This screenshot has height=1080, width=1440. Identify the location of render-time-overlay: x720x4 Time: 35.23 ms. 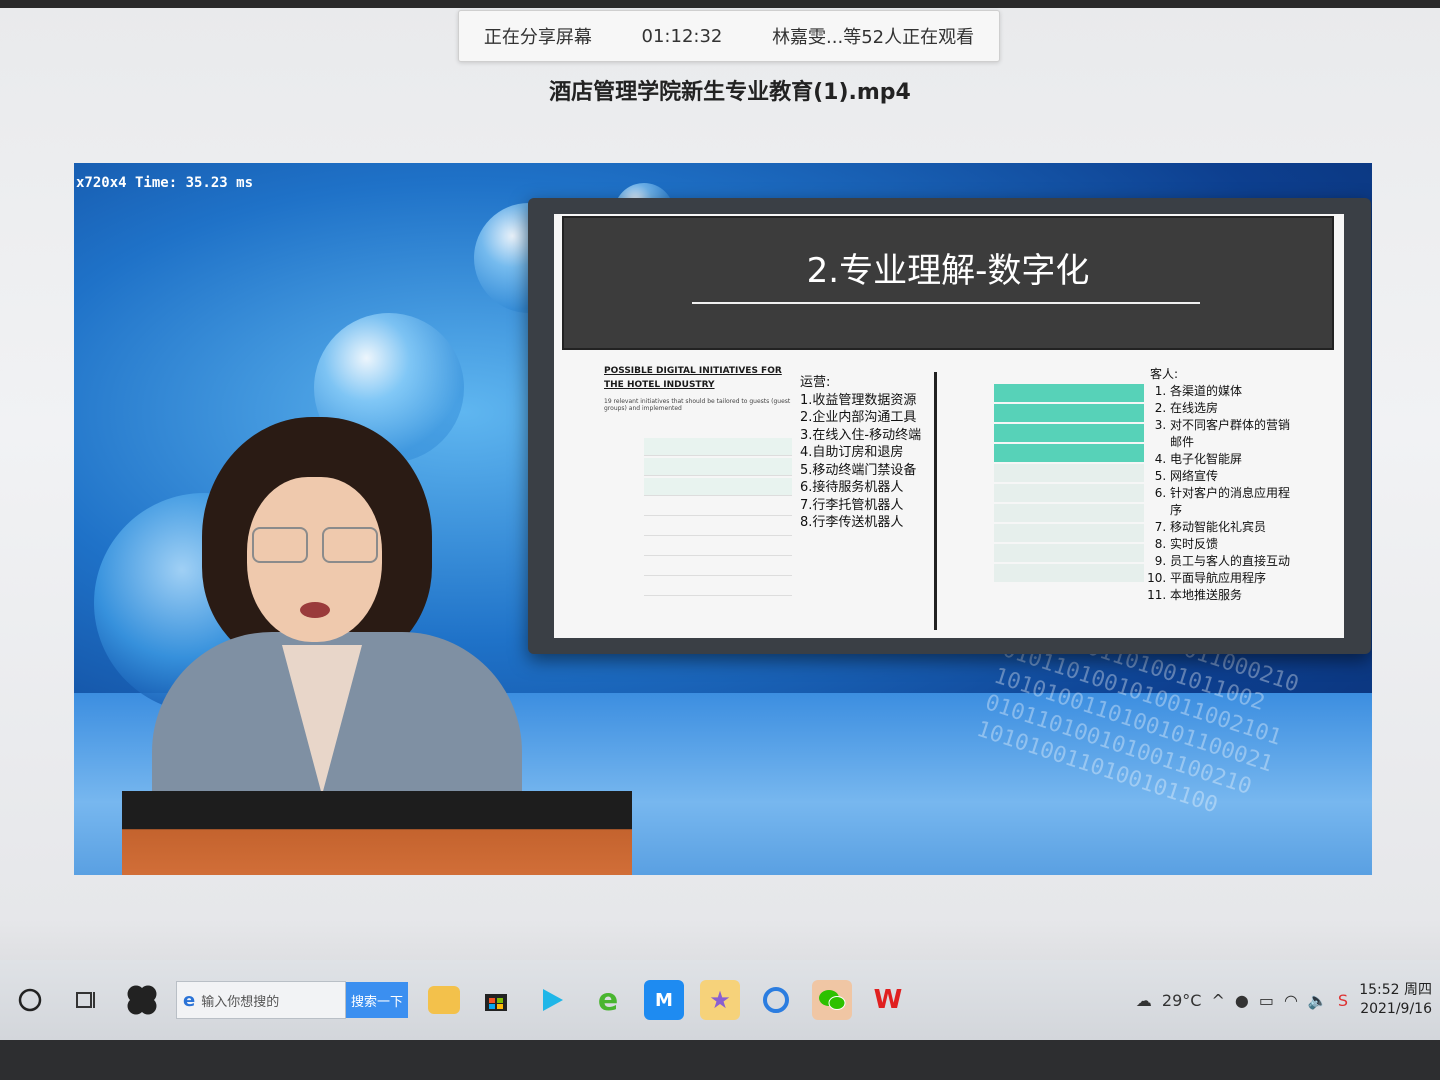
(165, 183).